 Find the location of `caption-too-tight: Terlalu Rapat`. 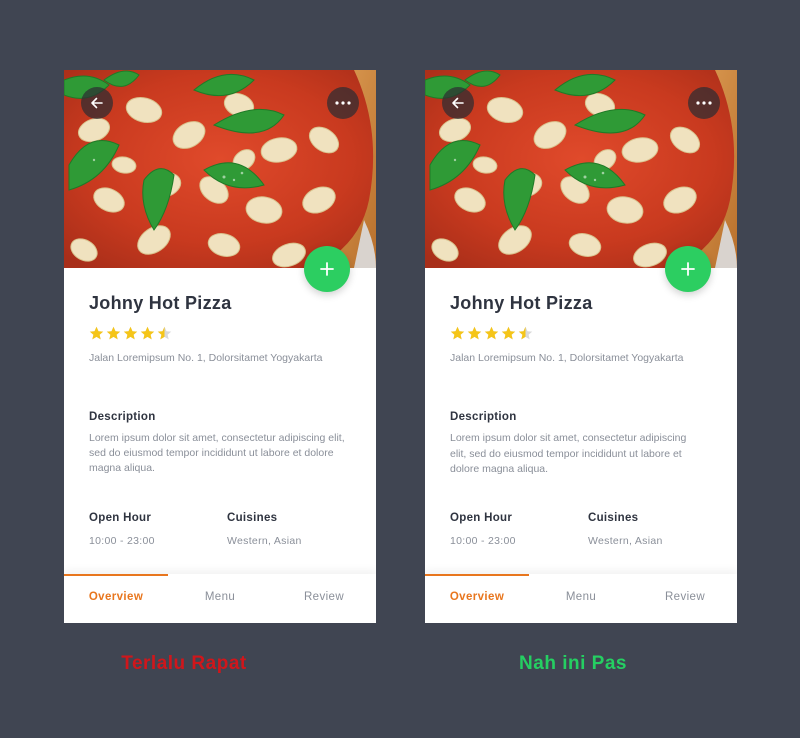

caption-too-tight: Terlalu Rapat is located at coordinates (184, 663).